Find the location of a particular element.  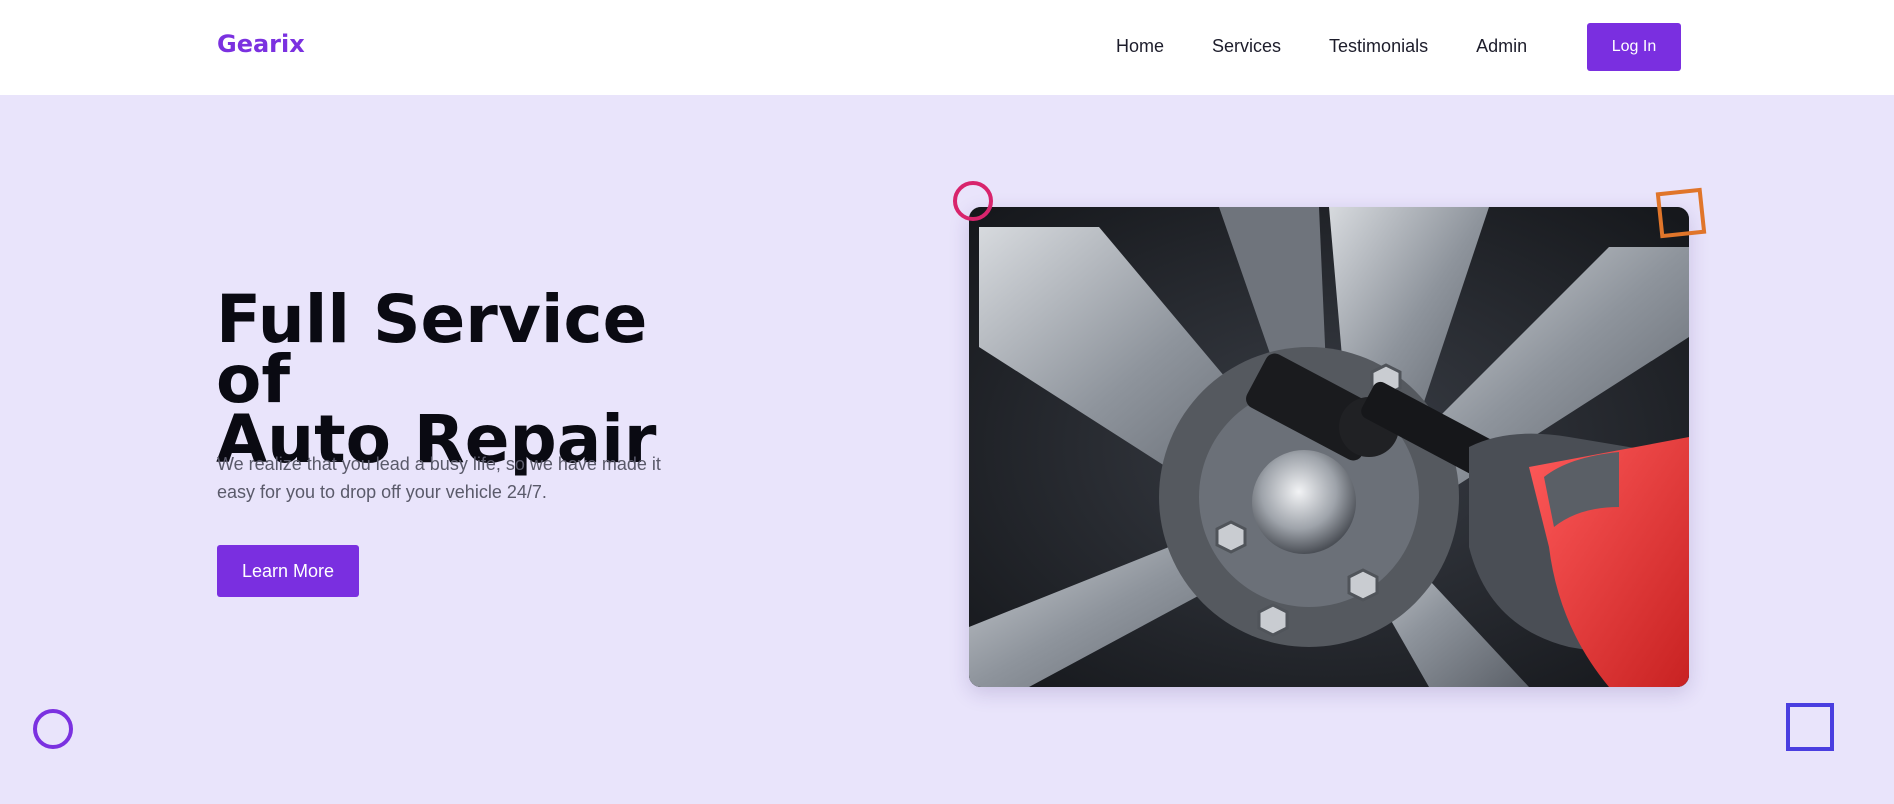

nav-links: Home Services Testimonials Admin is located at coordinates (1345, 46).